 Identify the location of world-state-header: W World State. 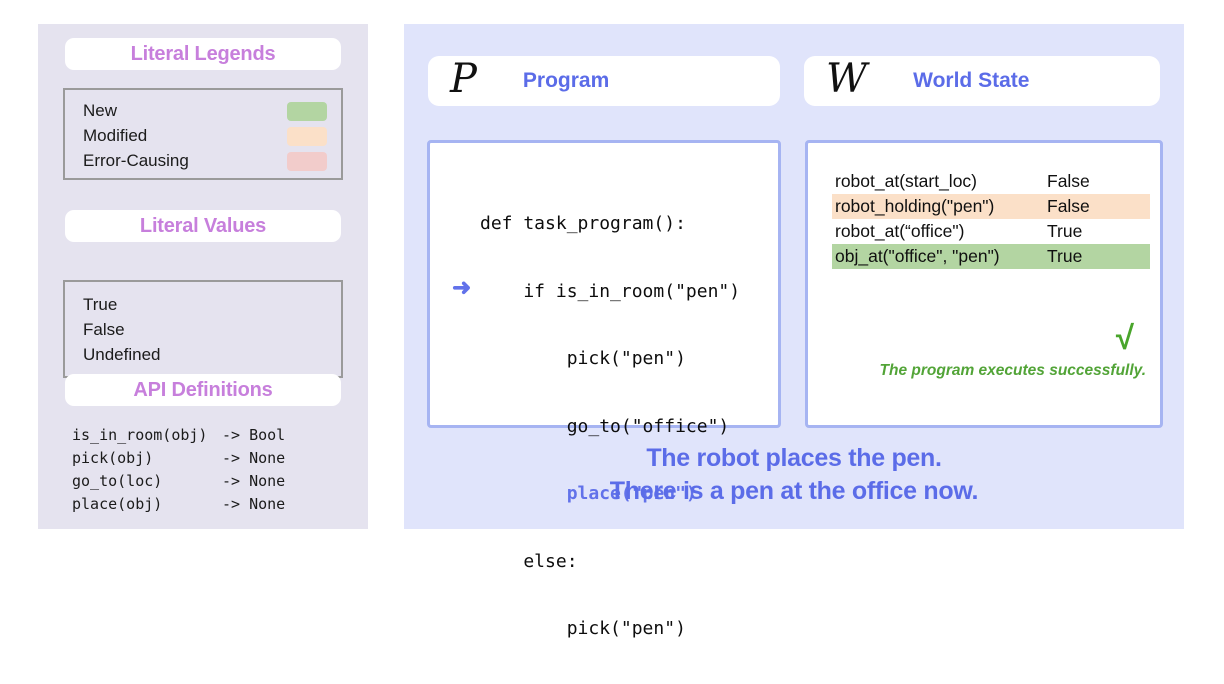
(982, 81).